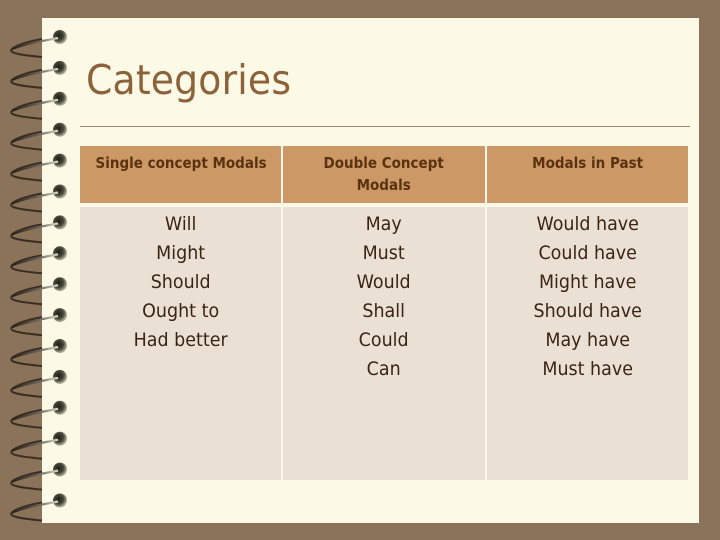 The width and height of the screenshot is (720, 540). I want to click on modal-item: Could have, so click(587, 253).